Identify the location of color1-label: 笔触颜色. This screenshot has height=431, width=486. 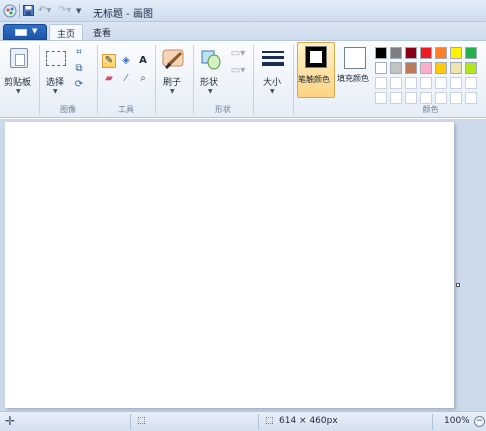
(314, 79).